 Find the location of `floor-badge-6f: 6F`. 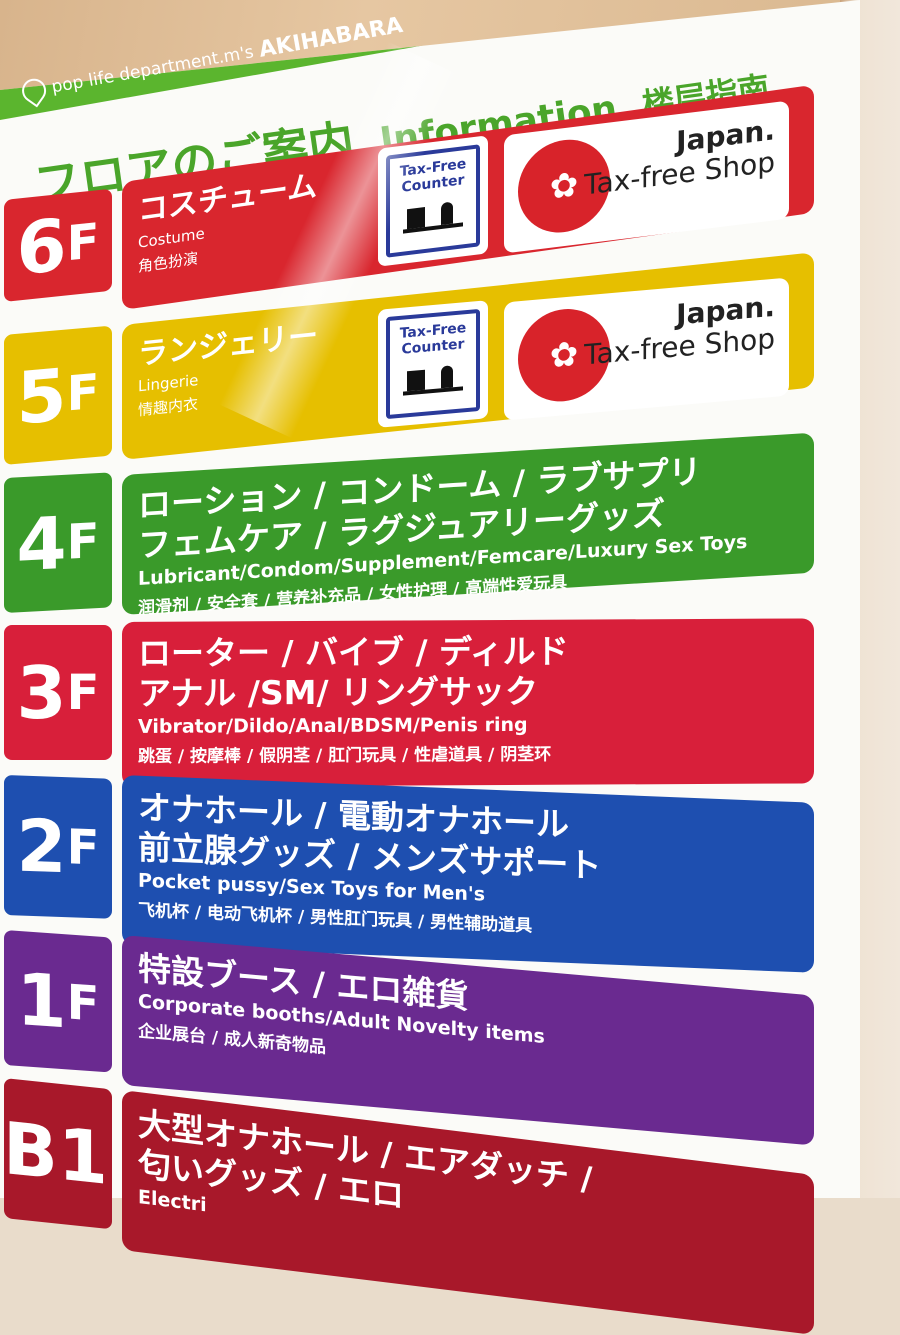

floor-badge-6f: 6F is located at coordinates (58, 245).